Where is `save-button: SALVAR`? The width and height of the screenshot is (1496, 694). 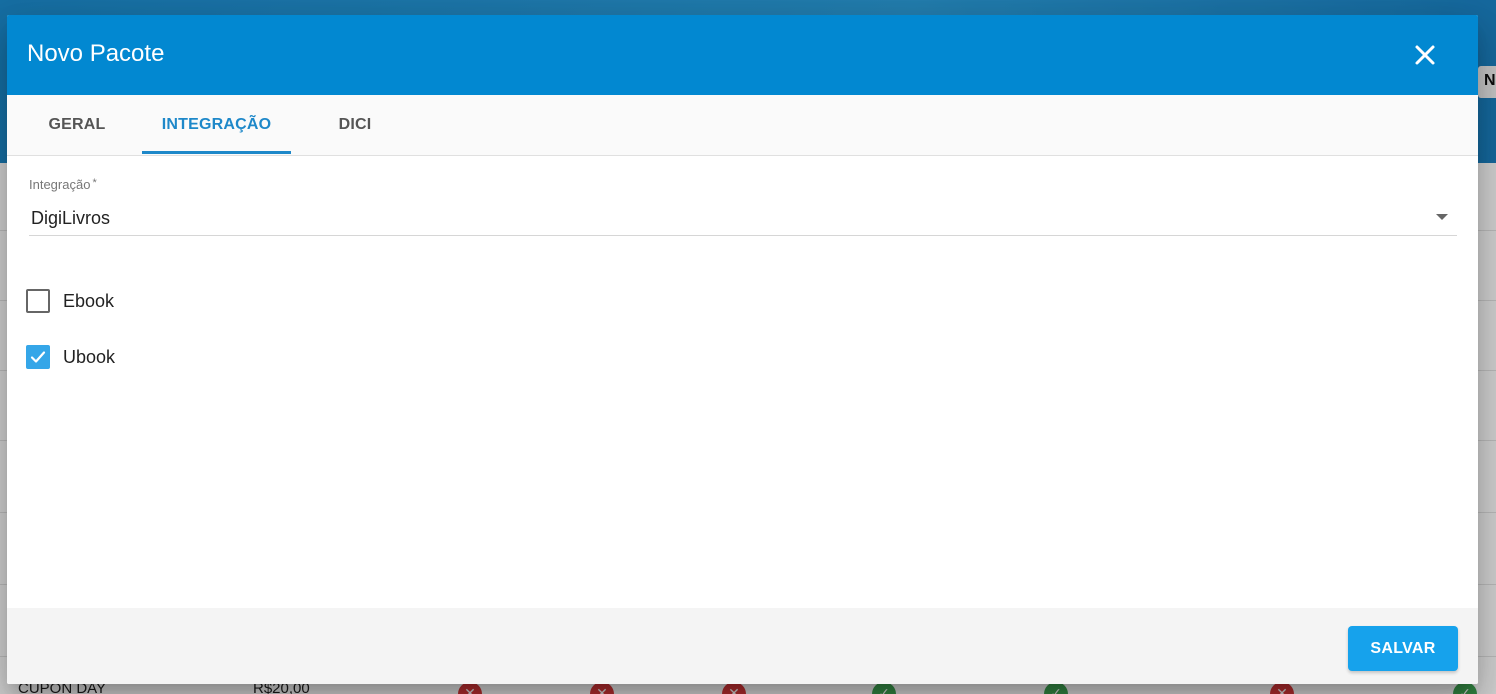
save-button: SALVAR is located at coordinates (1403, 648).